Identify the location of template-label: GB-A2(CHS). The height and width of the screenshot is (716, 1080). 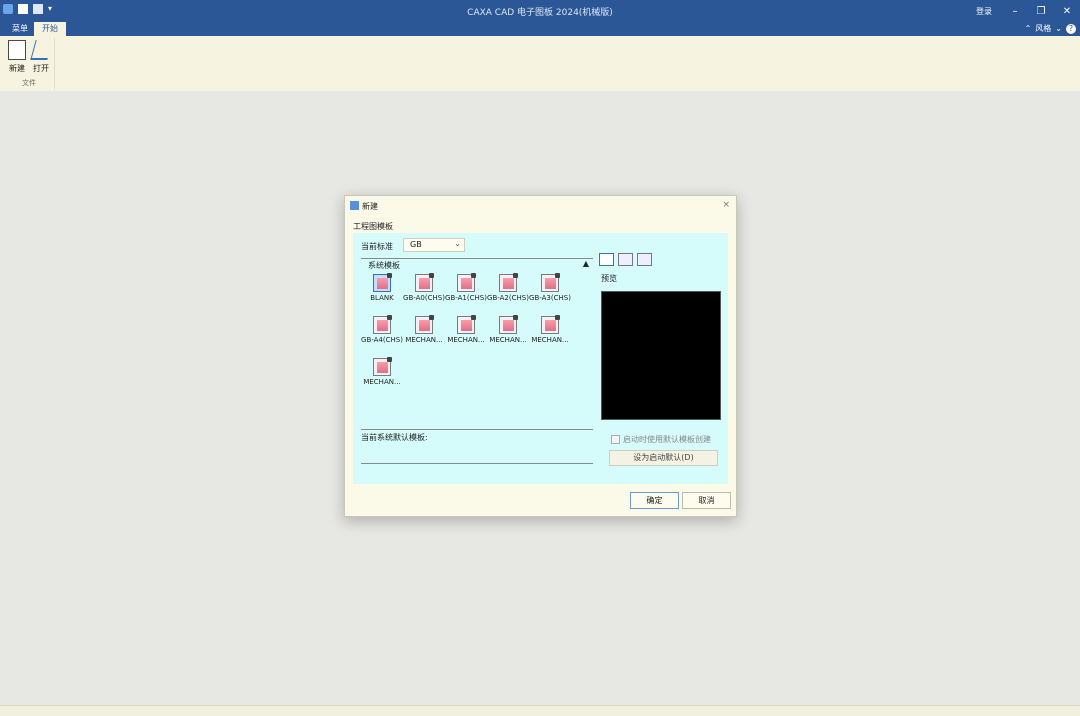
(508, 298).